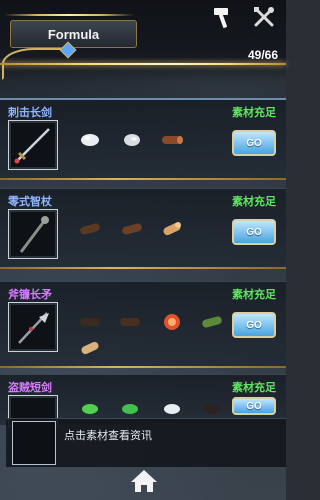 The image size is (320, 500). I want to click on gold-ornament-divider, so click(143, 64).